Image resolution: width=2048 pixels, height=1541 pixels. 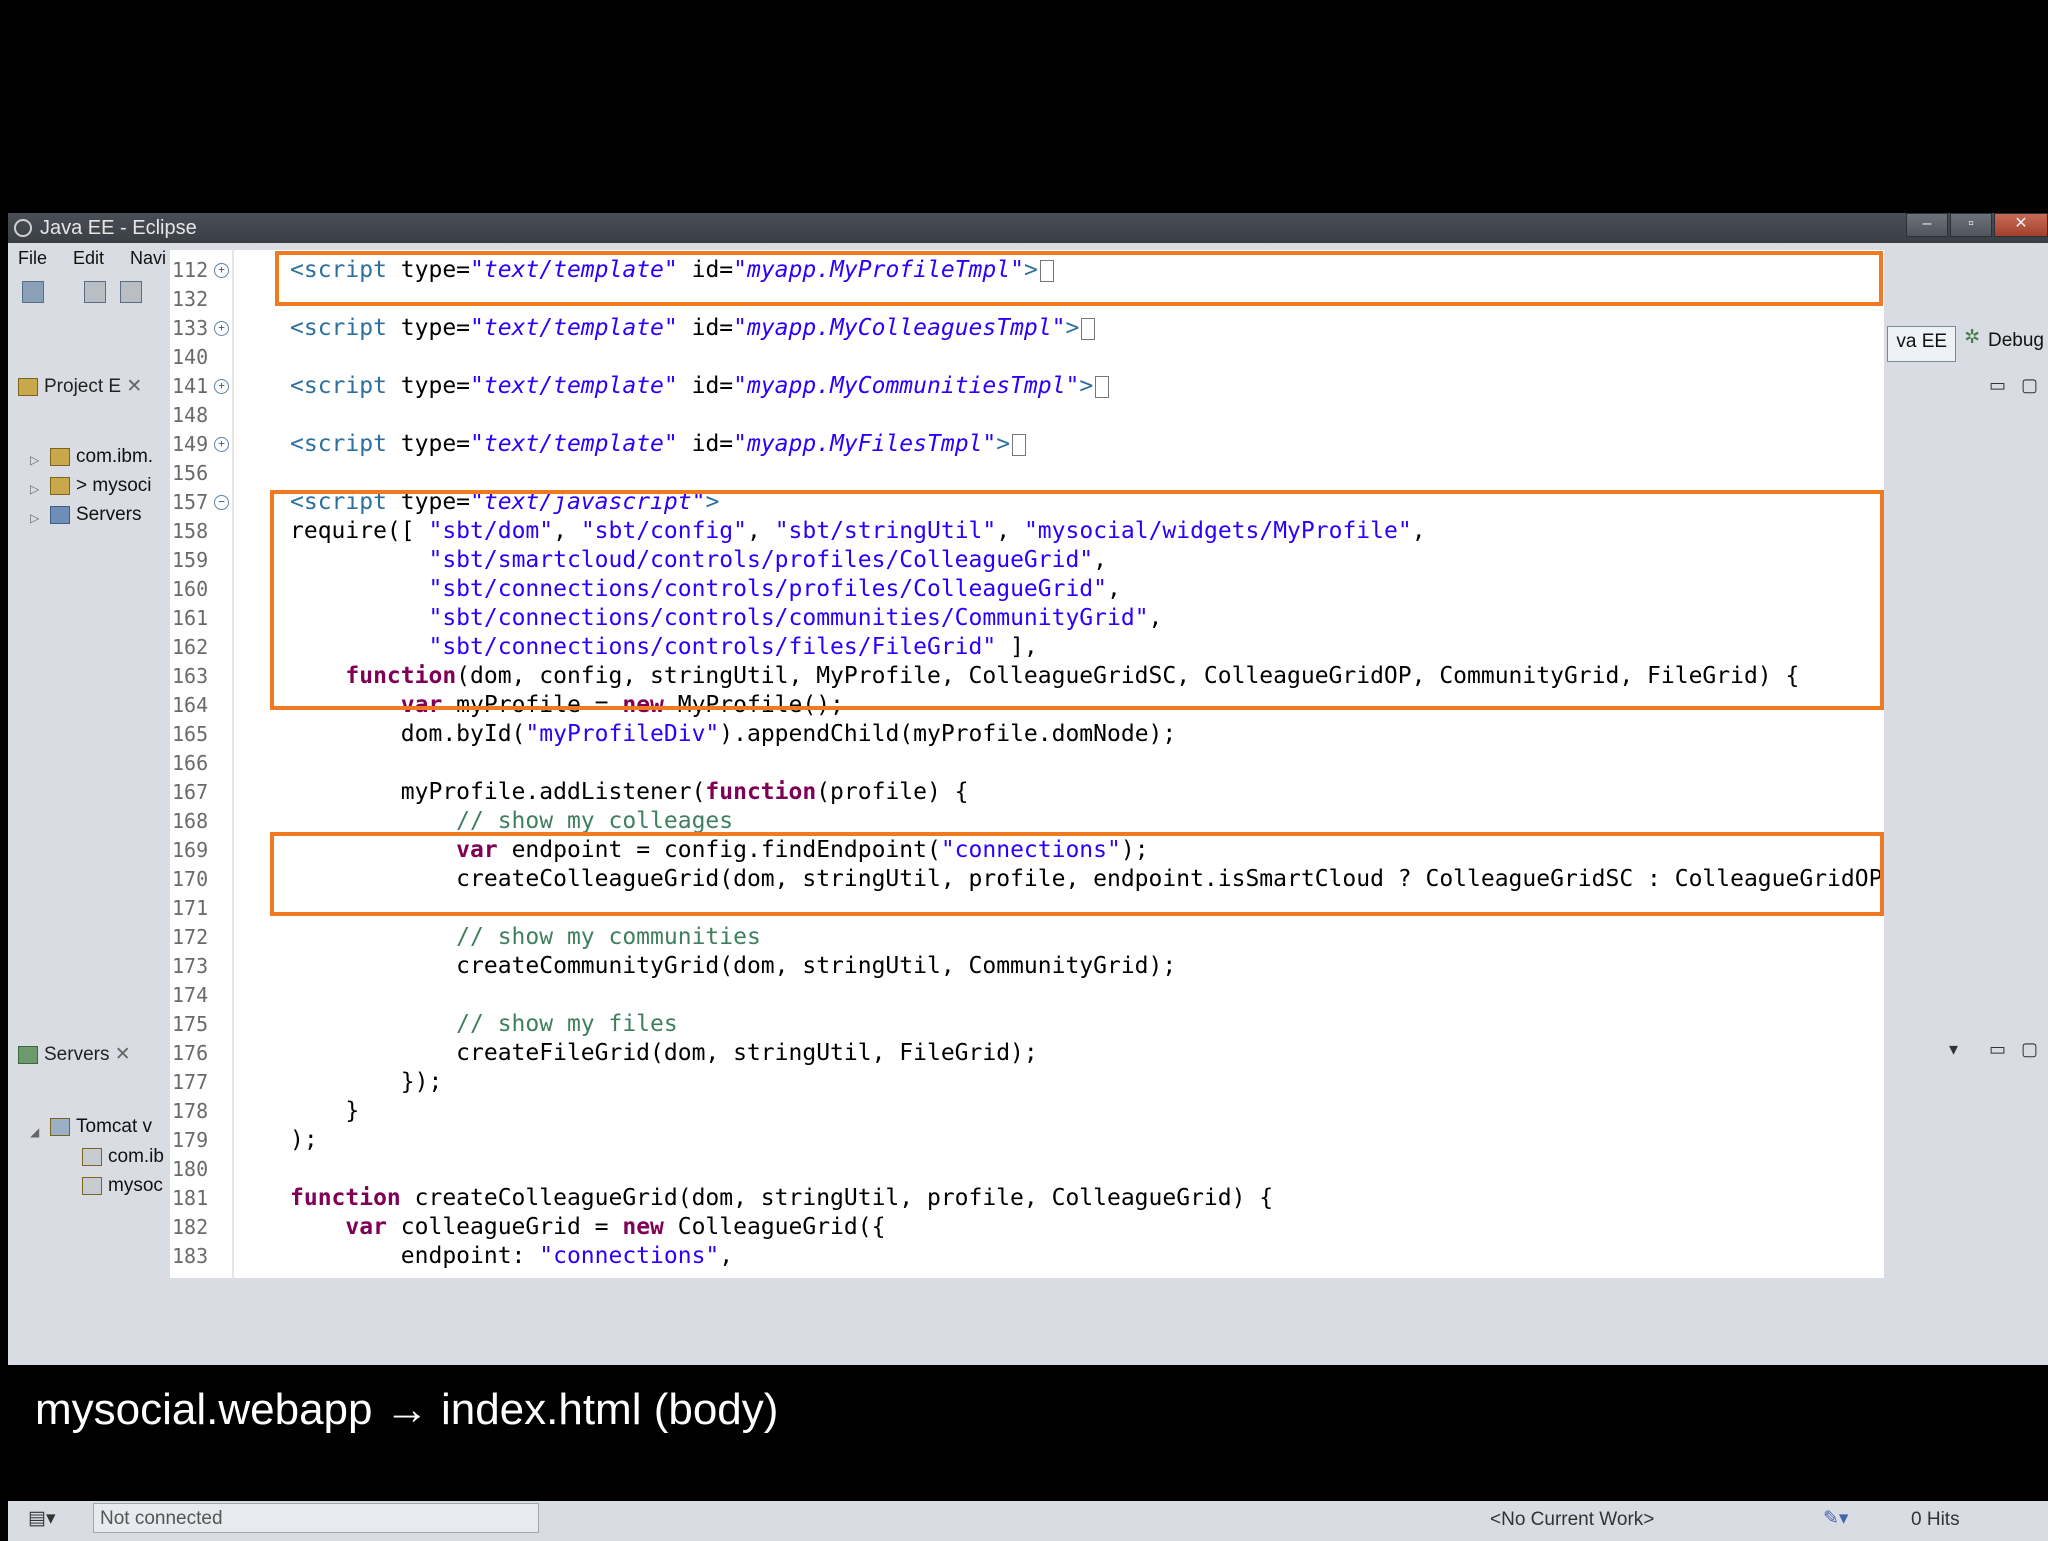 I want to click on perspective-java-ee: va EE, so click(x=1922, y=344).